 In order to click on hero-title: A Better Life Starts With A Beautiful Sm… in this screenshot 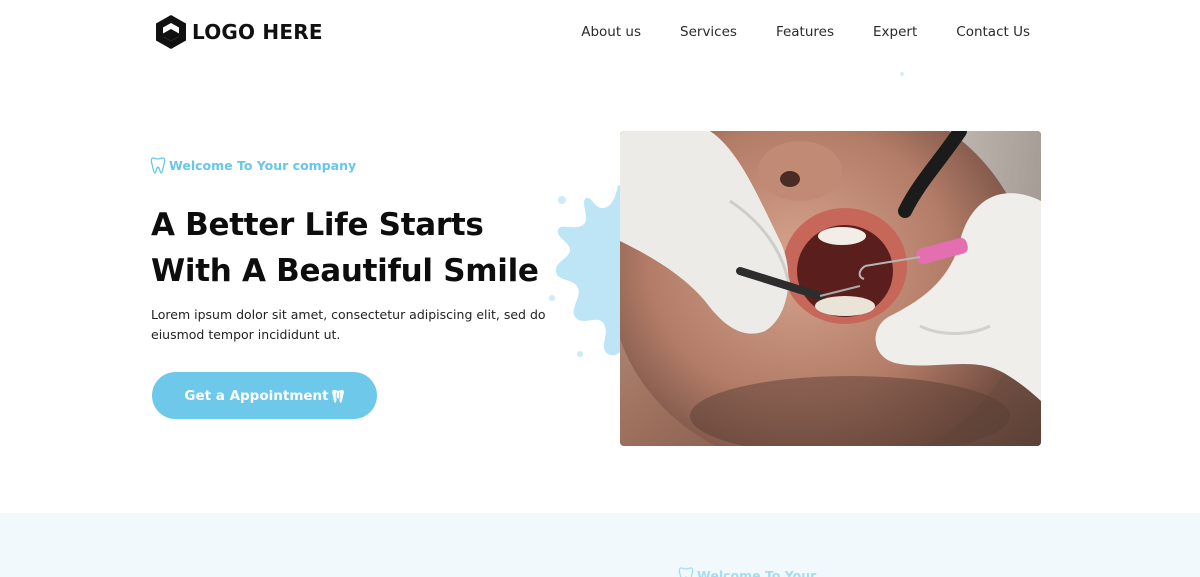, I will do `click(371, 248)`.